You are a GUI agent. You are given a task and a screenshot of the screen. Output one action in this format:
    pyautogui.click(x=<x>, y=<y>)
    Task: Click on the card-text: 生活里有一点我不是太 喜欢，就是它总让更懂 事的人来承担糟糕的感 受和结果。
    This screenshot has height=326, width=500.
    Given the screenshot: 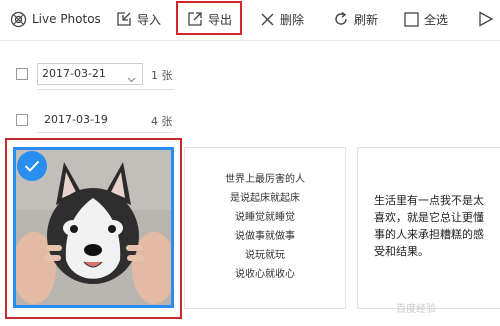 What is the action you would take?
    pyautogui.click(x=429, y=226)
    